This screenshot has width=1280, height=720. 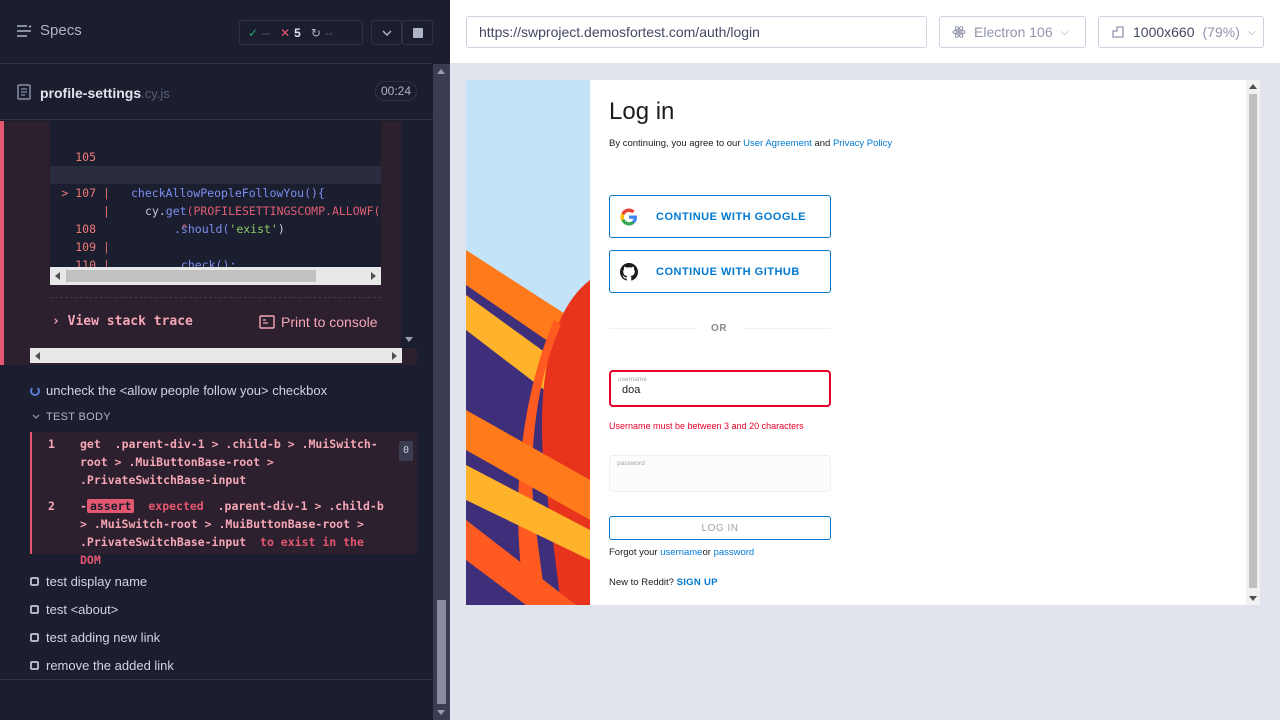 What do you see at coordinates (35, 390) in the screenshot?
I see `loading-spinner-icon` at bounding box center [35, 390].